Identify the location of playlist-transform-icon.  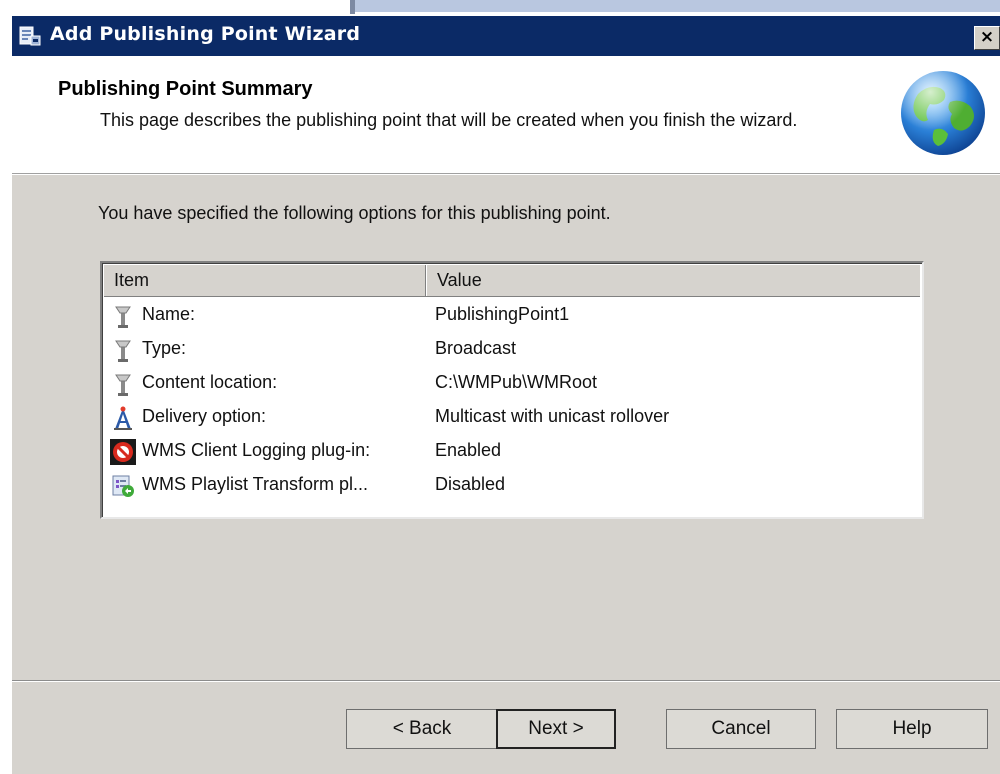
(123, 486).